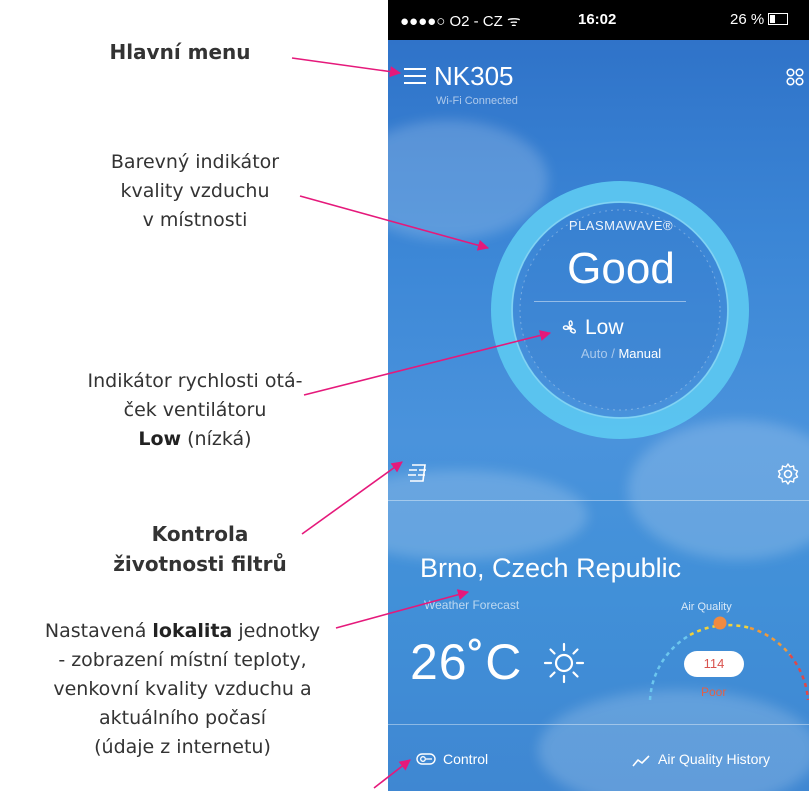 The image size is (809, 791). What do you see at coordinates (474, 76) in the screenshot?
I see `device-name: NK305` at bounding box center [474, 76].